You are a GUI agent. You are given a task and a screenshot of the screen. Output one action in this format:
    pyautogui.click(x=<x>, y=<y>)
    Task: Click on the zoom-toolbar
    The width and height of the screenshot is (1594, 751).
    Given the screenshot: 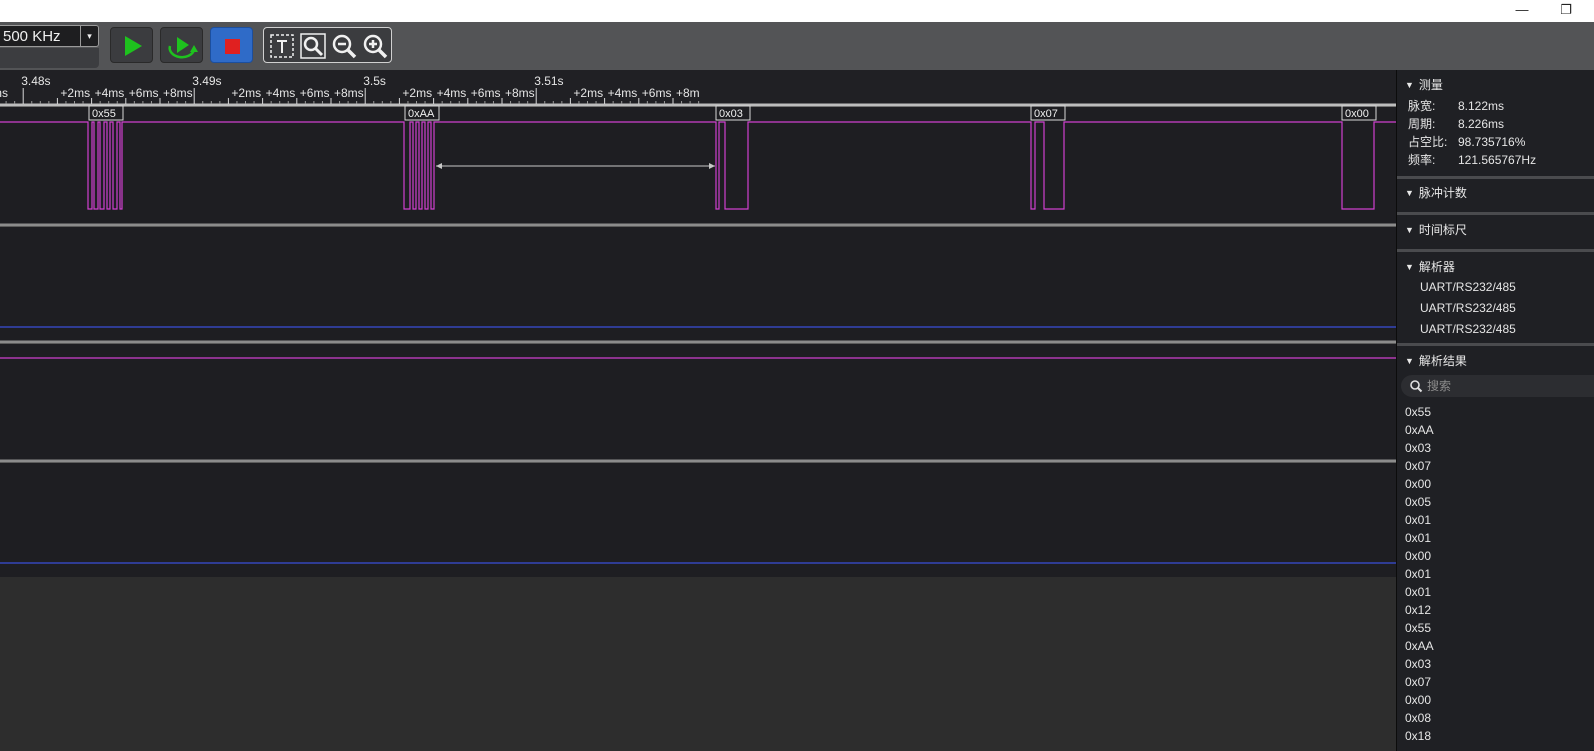 What is the action you would take?
    pyautogui.click(x=327, y=45)
    